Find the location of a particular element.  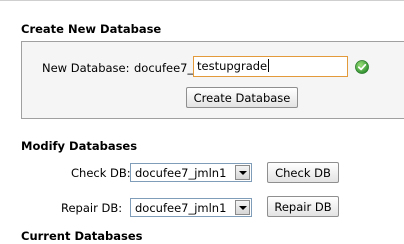

new-database-input-value: testupgrade is located at coordinates (232, 66).